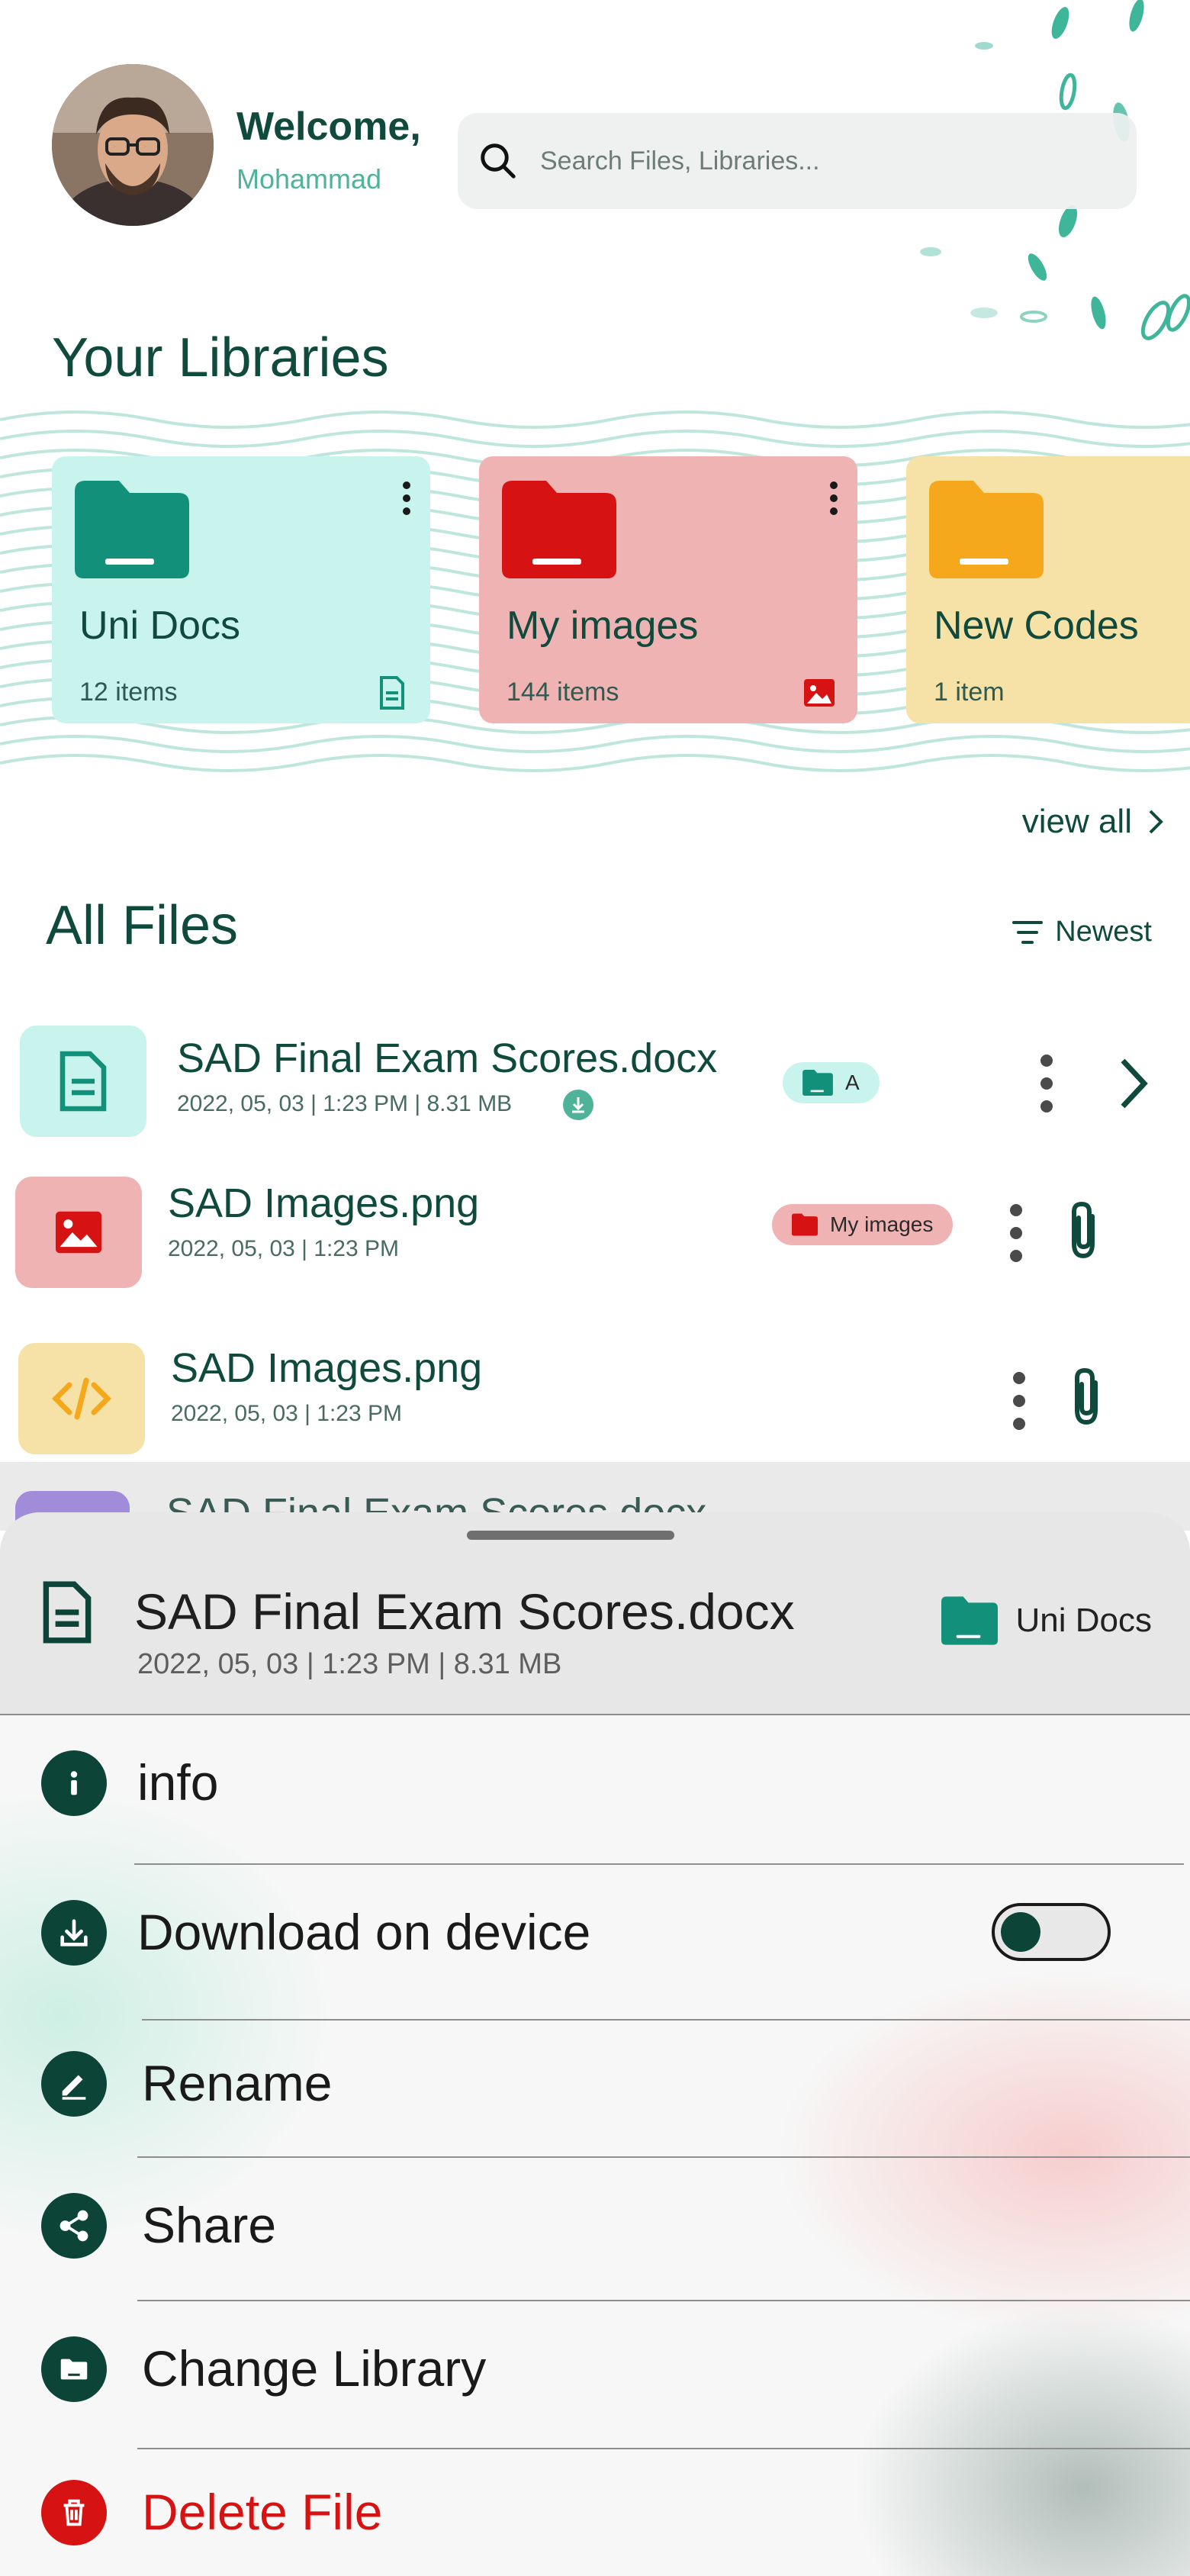 The height and width of the screenshot is (2576, 1190). Describe the element at coordinates (1036, 626) in the screenshot. I see `library-name: New Codes` at that location.